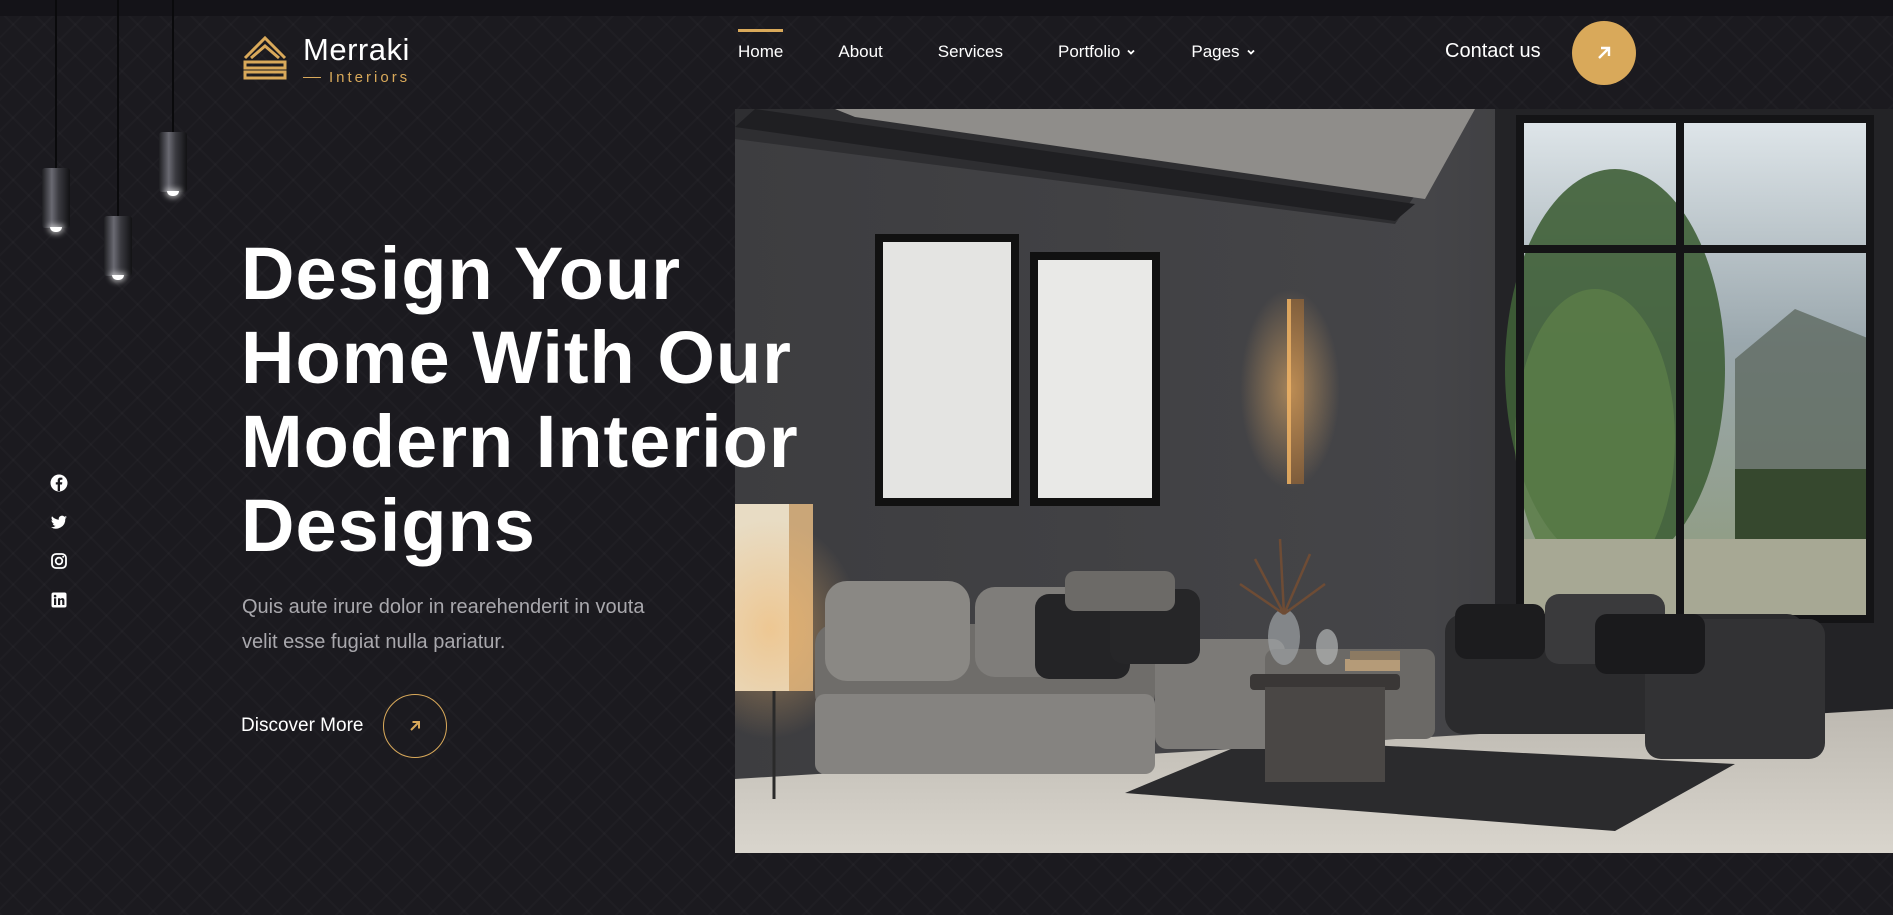  Describe the element at coordinates (1493, 51) in the screenshot. I see `contact-us-link: Contact us` at that location.